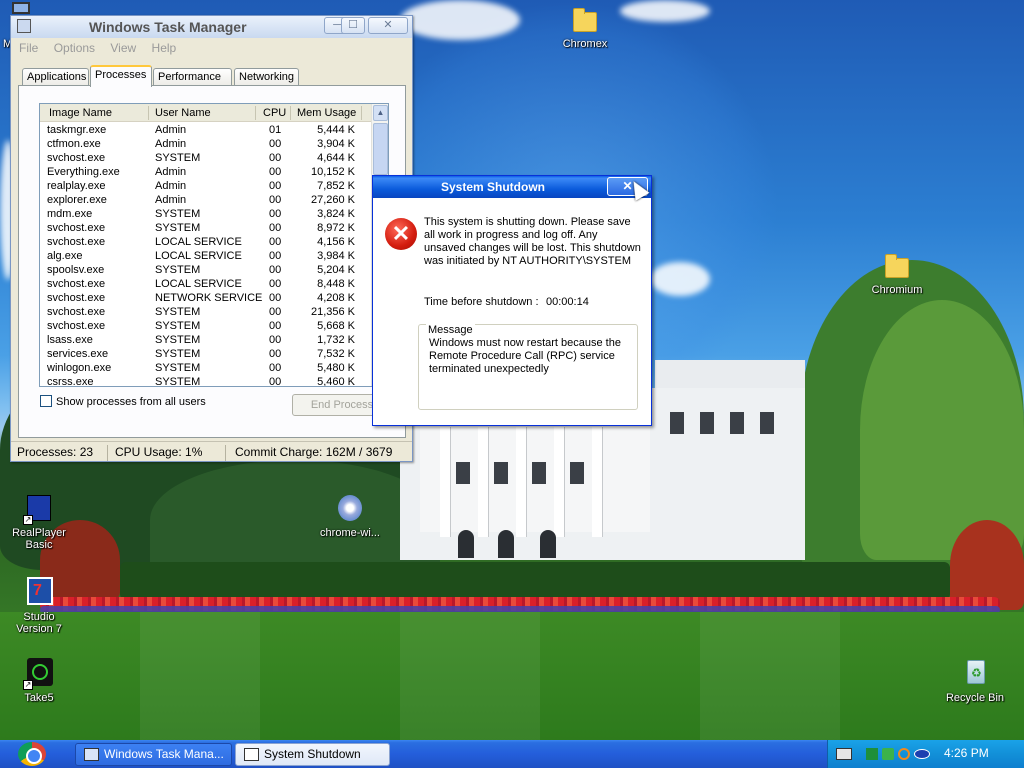 The height and width of the screenshot is (768, 1024). What do you see at coordinates (336, 340) in the screenshot?
I see `cell-mem-usage: 1,732 K` at bounding box center [336, 340].